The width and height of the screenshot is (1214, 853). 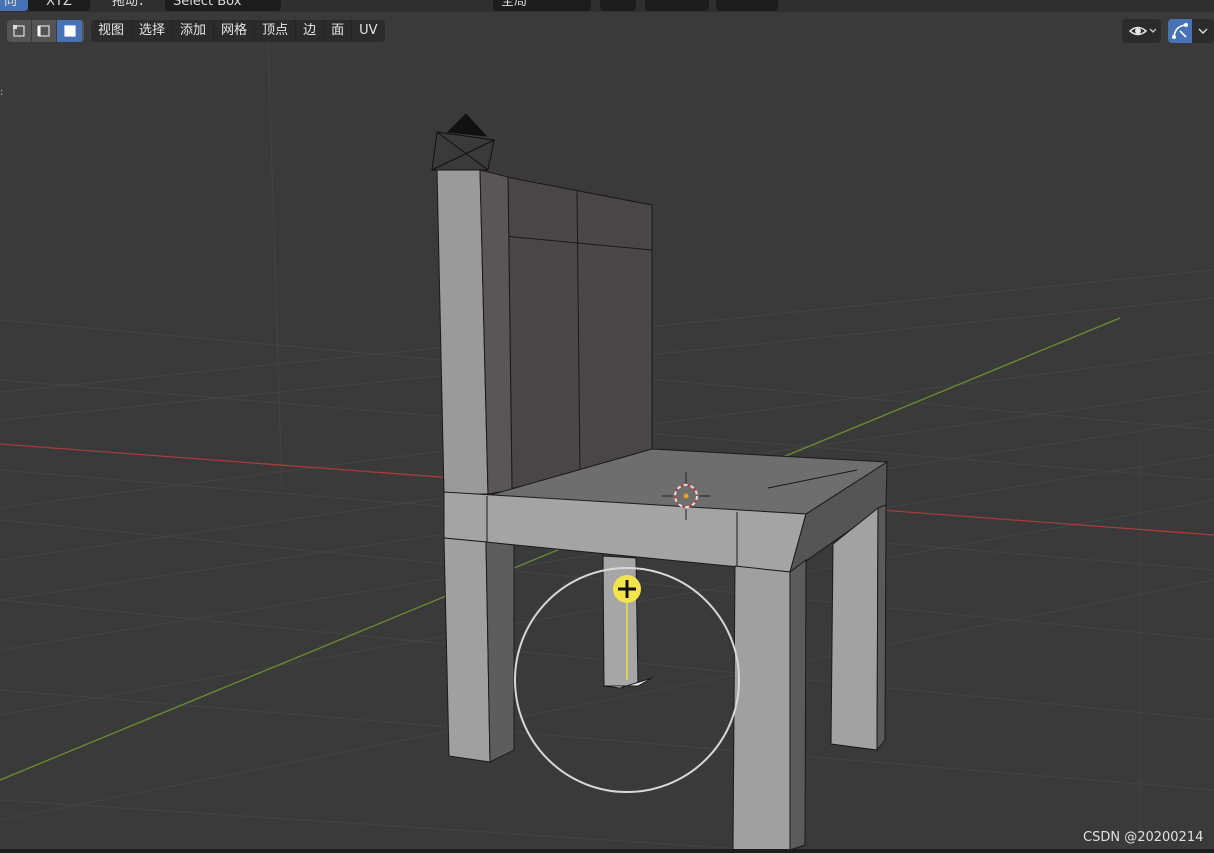 I want to click on visibility-dropdown, so click(x=1141, y=31).